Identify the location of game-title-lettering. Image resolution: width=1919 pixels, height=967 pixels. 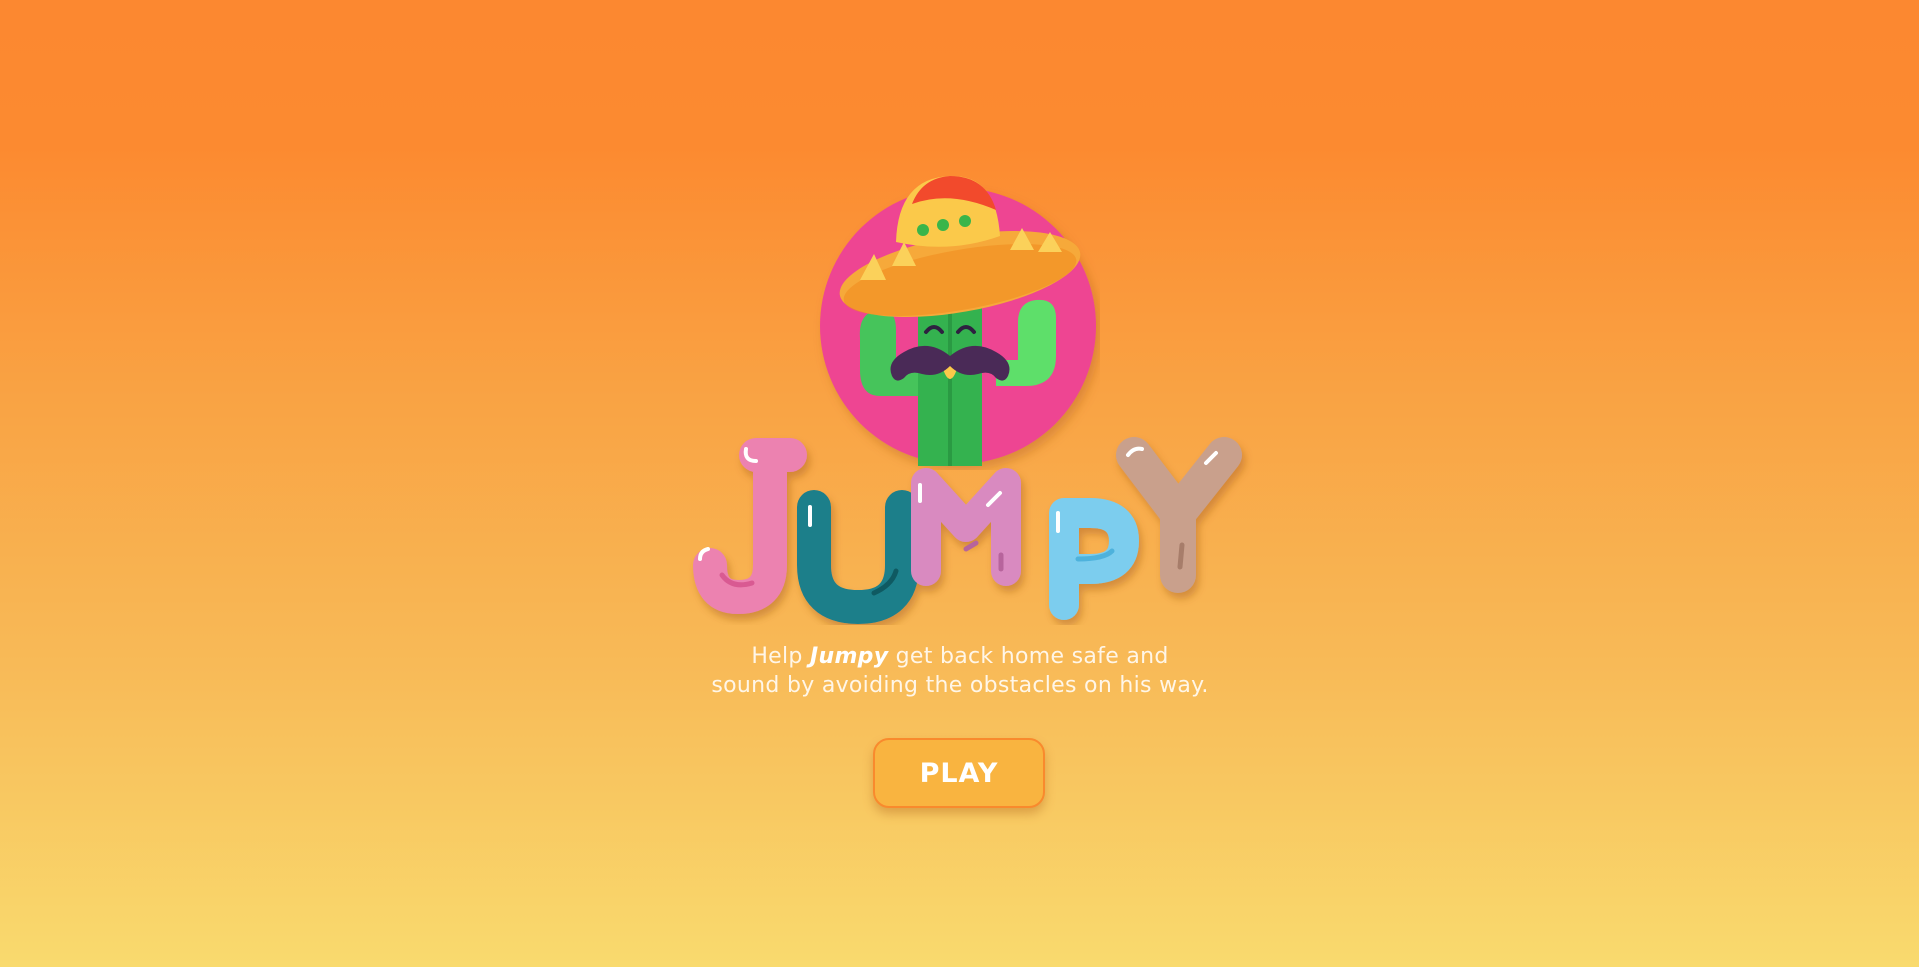
(967, 530).